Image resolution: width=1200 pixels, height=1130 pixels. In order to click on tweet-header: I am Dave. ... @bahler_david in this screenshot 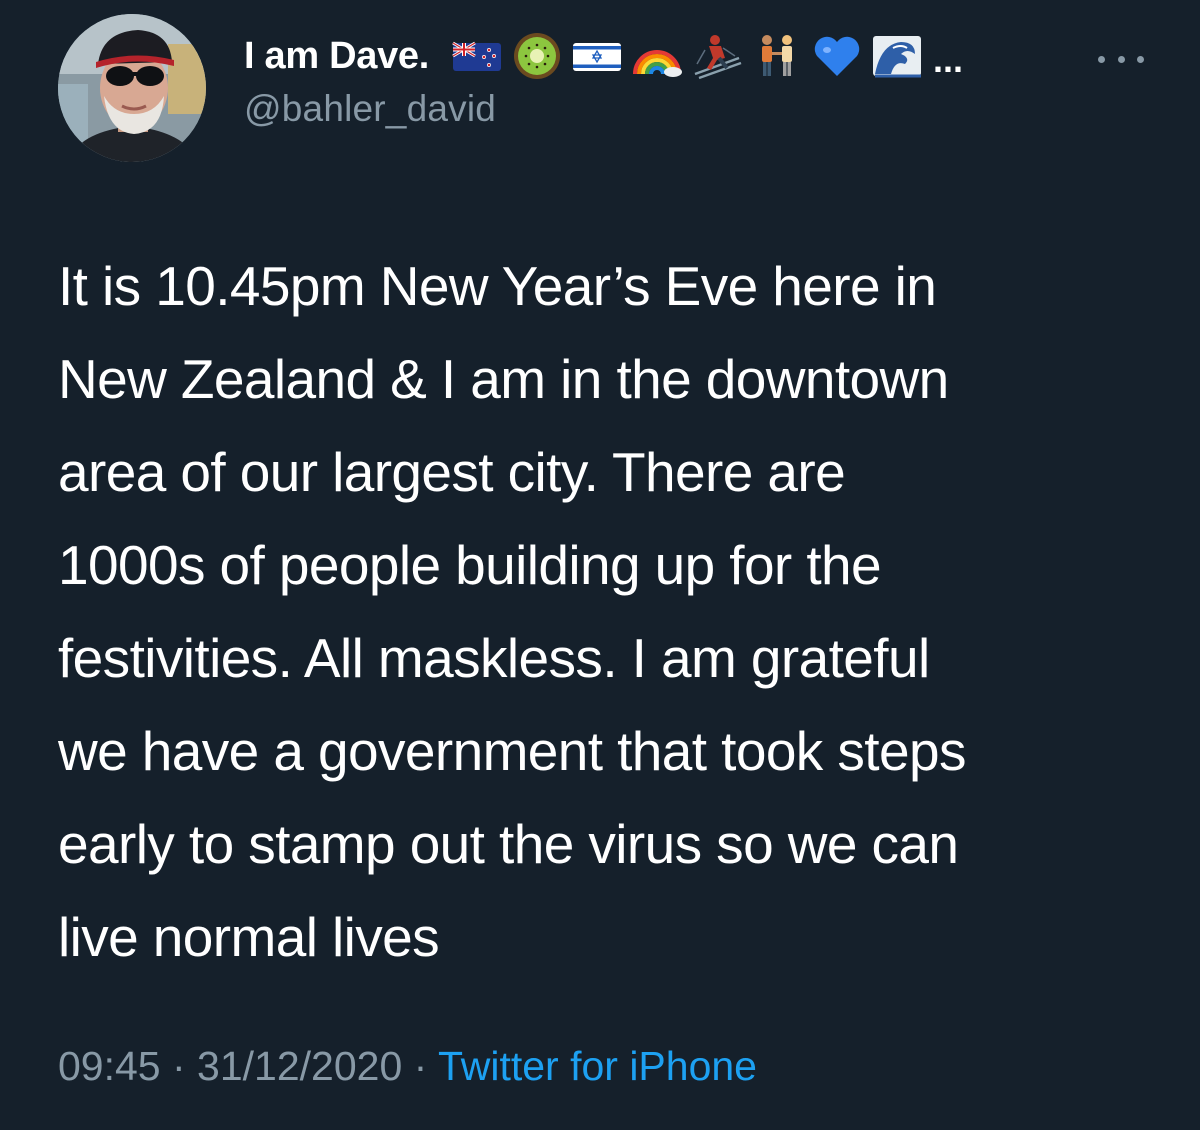, I will do `click(608, 89)`.